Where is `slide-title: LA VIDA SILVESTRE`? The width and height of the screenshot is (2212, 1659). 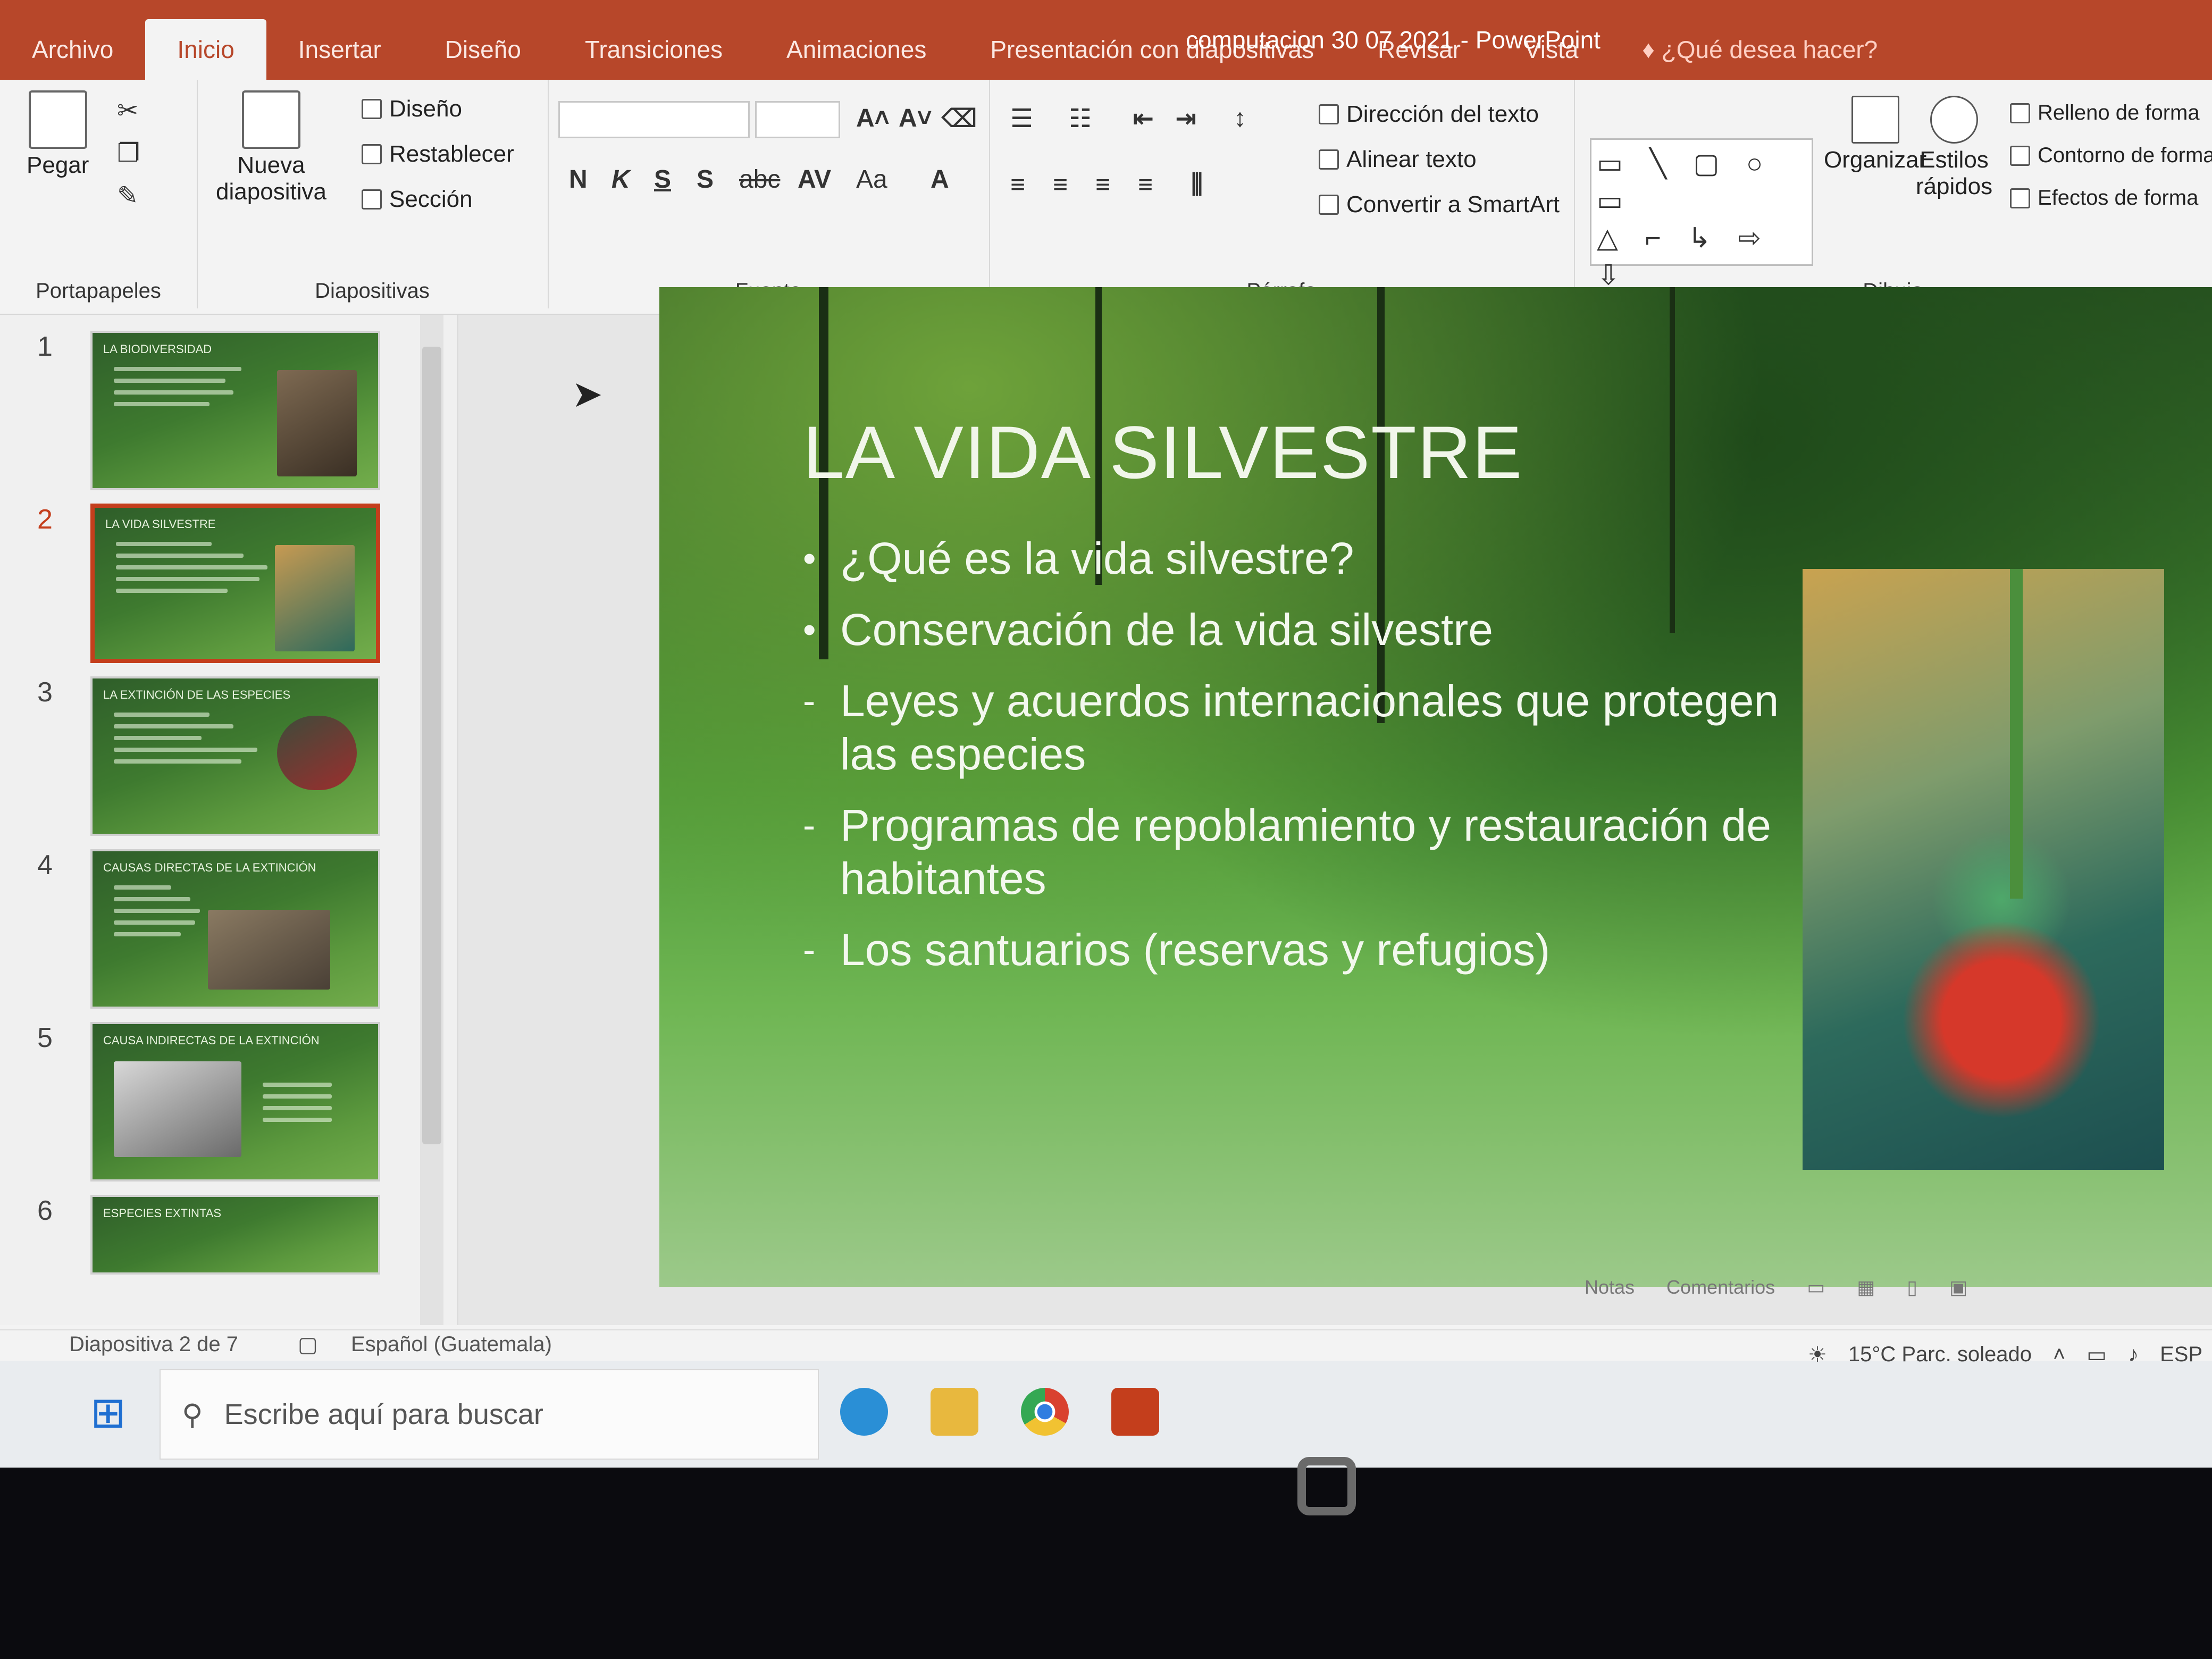 slide-title: LA VIDA SILVESTRE is located at coordinates (1163, 452).